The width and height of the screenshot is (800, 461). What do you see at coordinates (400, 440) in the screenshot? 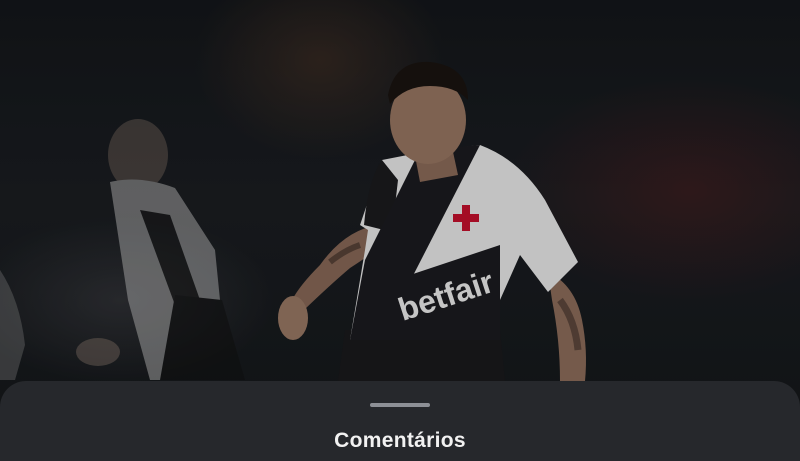
I see `comments-title: Comentários` at bounding box center [400, 440].